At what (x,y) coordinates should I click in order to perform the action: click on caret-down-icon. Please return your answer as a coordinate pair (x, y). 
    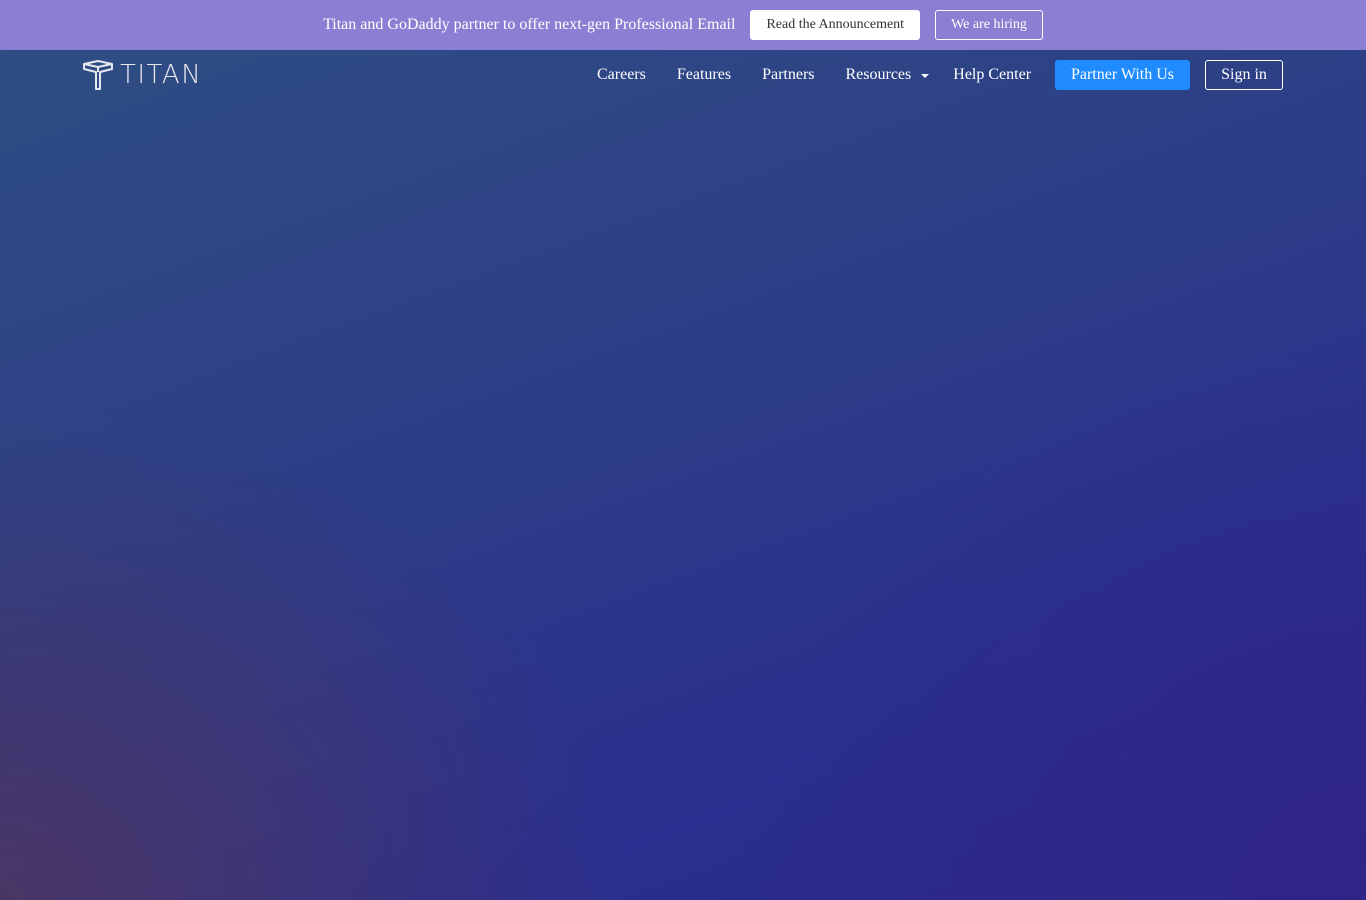
    Looking at the image, I should click on (925, 76).